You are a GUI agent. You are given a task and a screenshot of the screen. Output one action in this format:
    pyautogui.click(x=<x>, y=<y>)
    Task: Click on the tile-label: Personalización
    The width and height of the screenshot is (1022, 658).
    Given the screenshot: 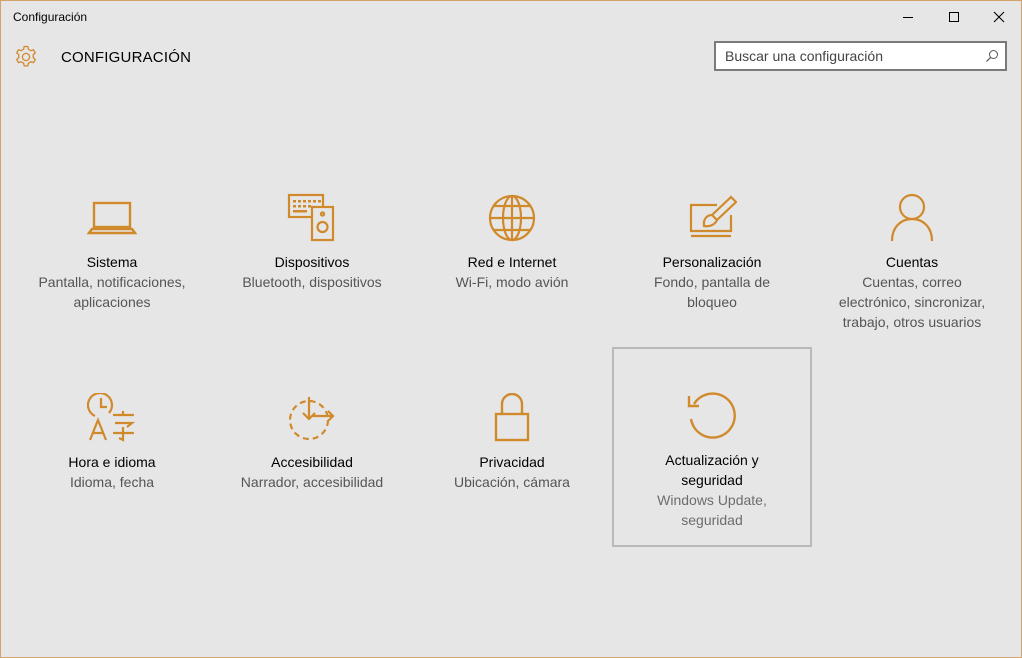 What is the action you would take?
    pyautogui.click(x=712, y=262)
    